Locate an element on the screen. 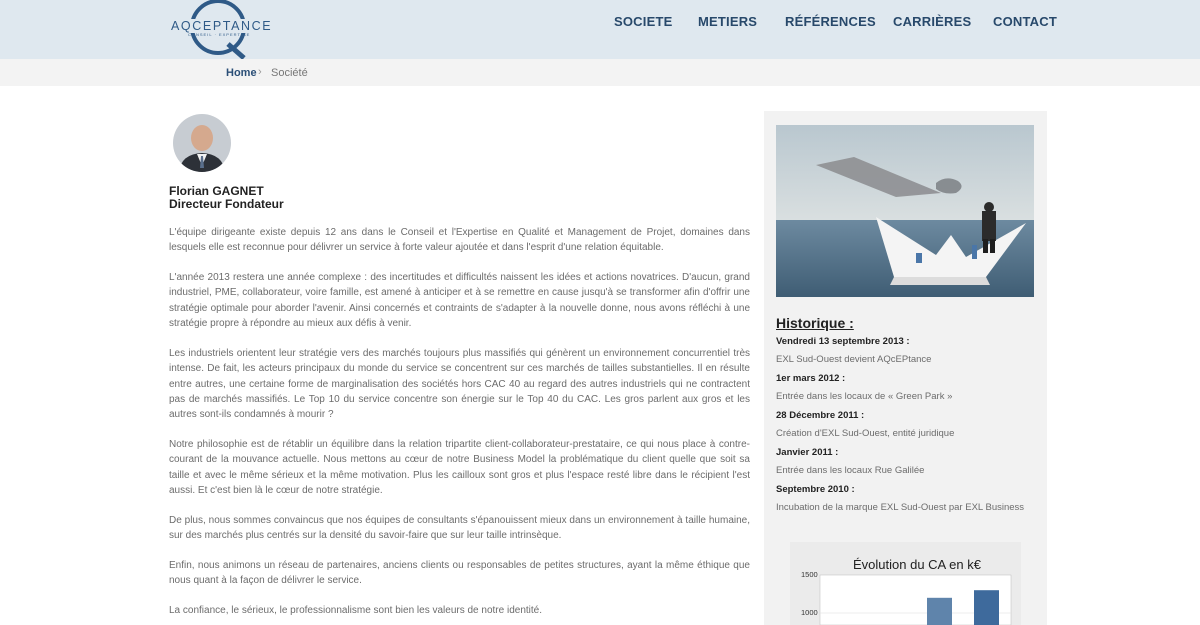  founder-title: Directeur Fondateur is located at coordinates (226, 204).